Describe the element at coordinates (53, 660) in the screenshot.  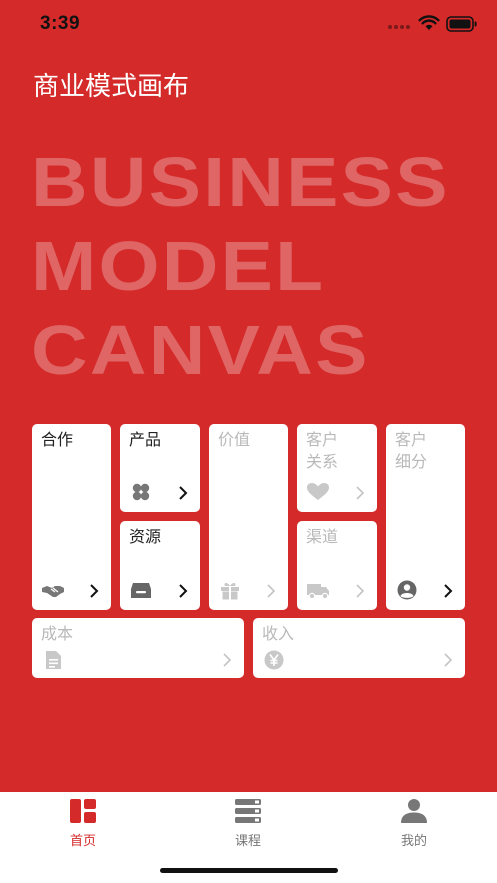
I see `document-icon` at that location.